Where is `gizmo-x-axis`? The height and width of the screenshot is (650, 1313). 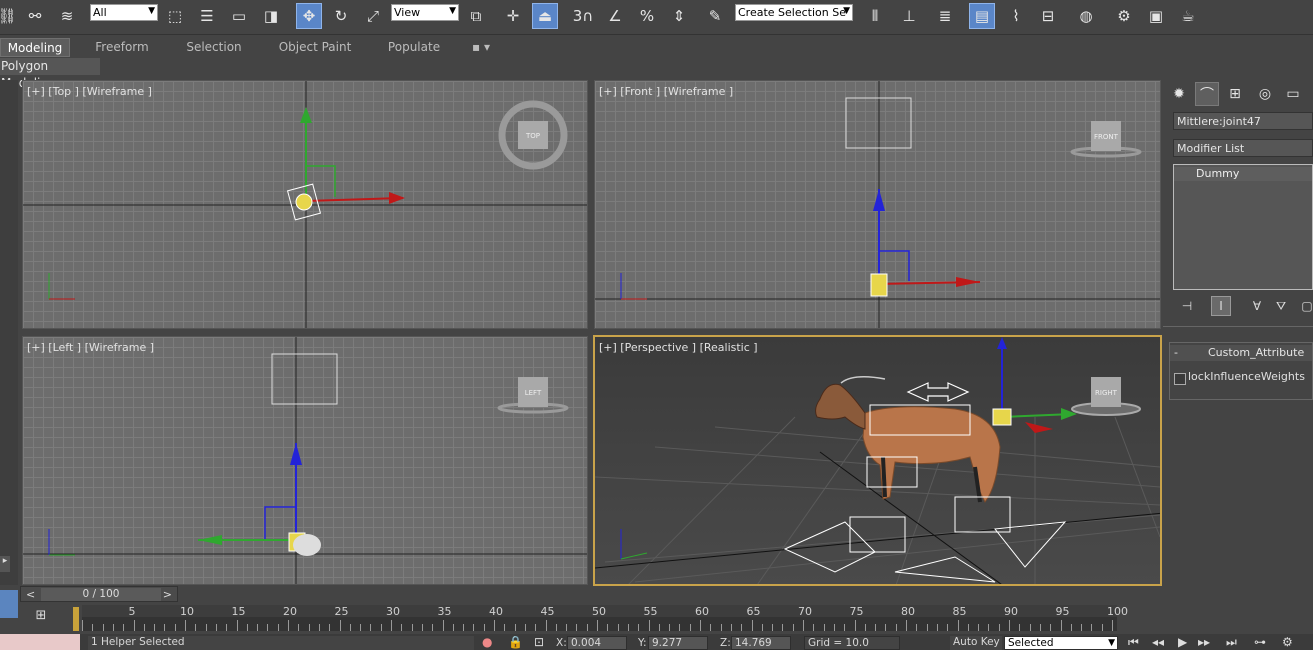 gizmo-x-axis is located at coordinates (354, 199).